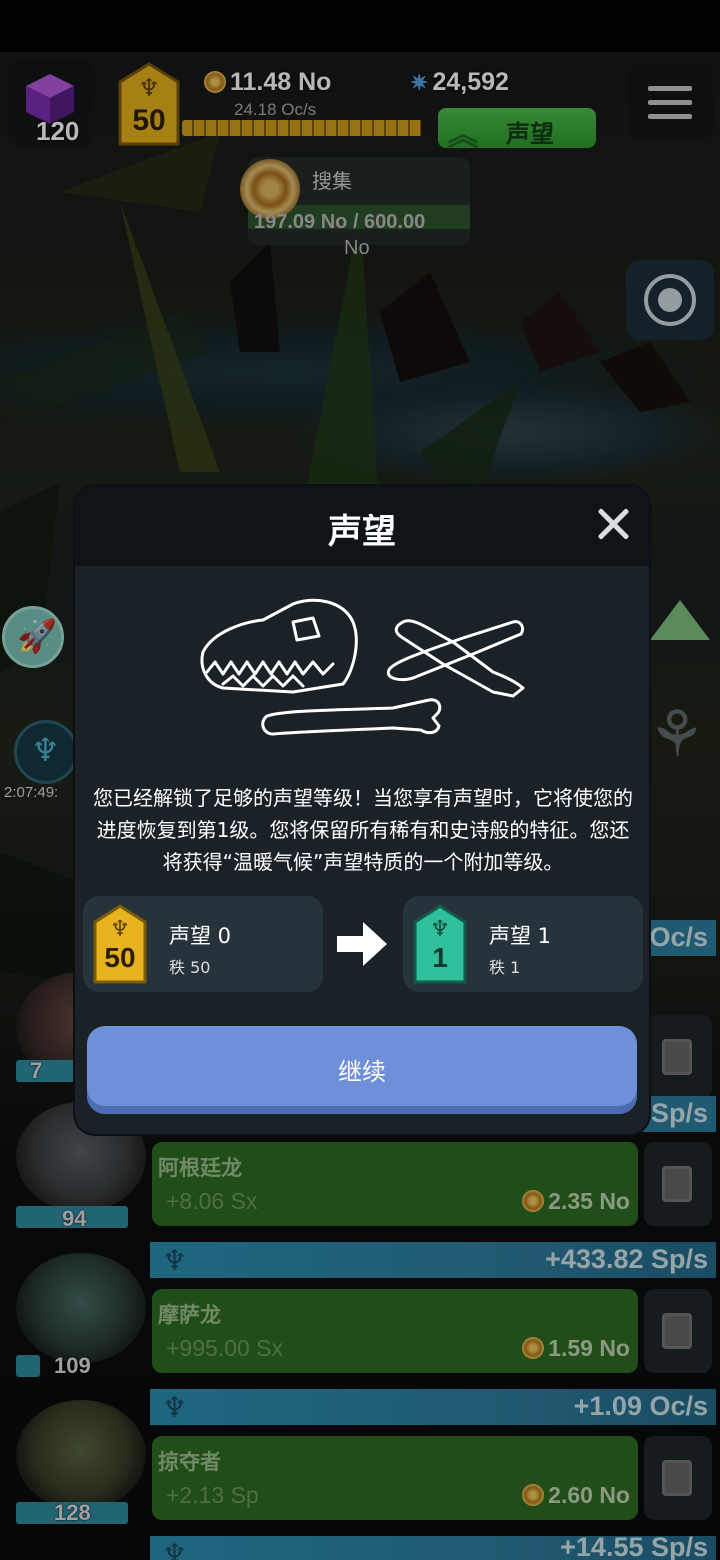 Image resolution: width=720 pixels, height=1560 pixels. What do you see at coordinates (120, 957) in the screenshot?
I see `current-rank-number: 50` at bounding box center [120, 957].